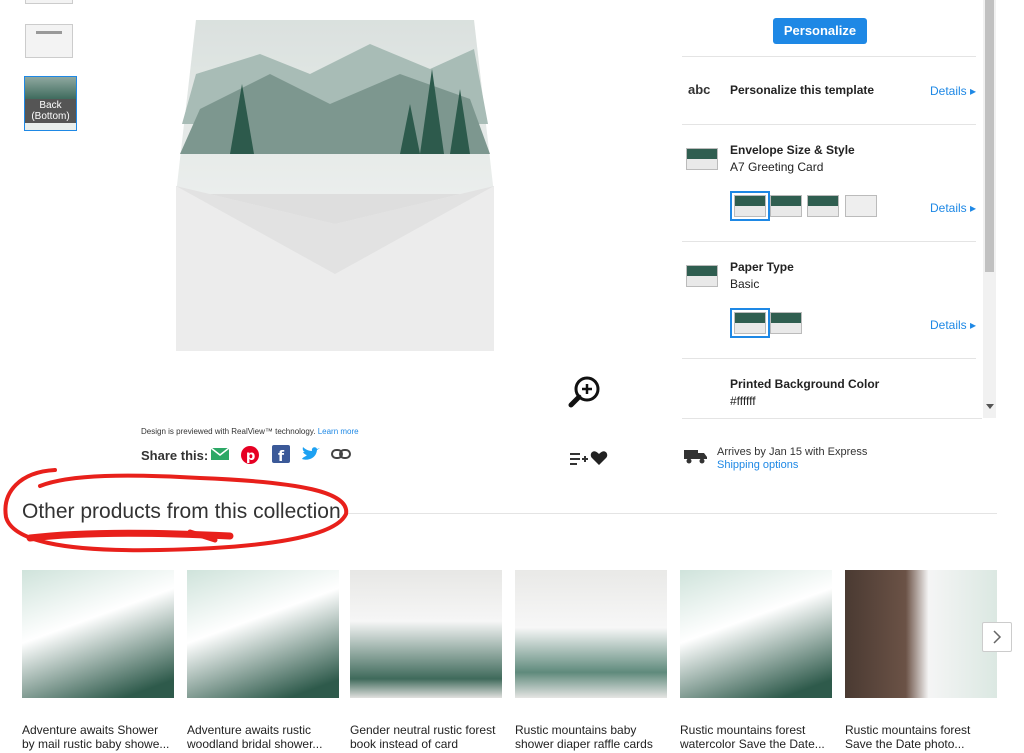 This screenshot has width=1024, height=753. What do you see at coordinates (777, 167) in the screenshot?
I see `envelope-size-value: A7 Greeting Card` at bounding box center [777, 167].